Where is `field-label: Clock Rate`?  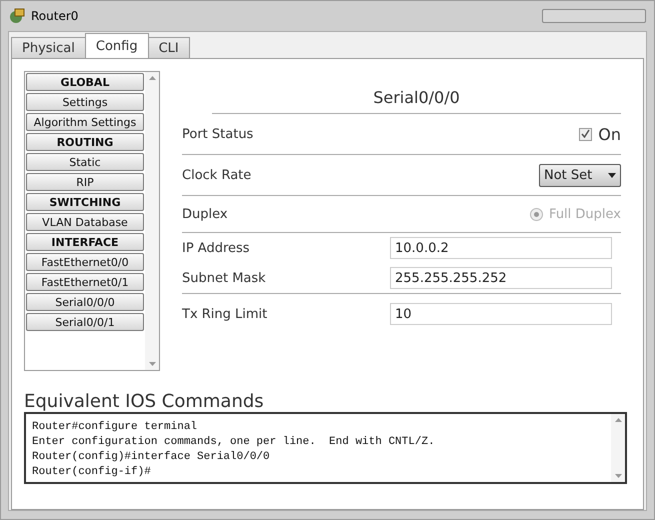
field-label: Clock Rate is located at coordinates (217, 175).